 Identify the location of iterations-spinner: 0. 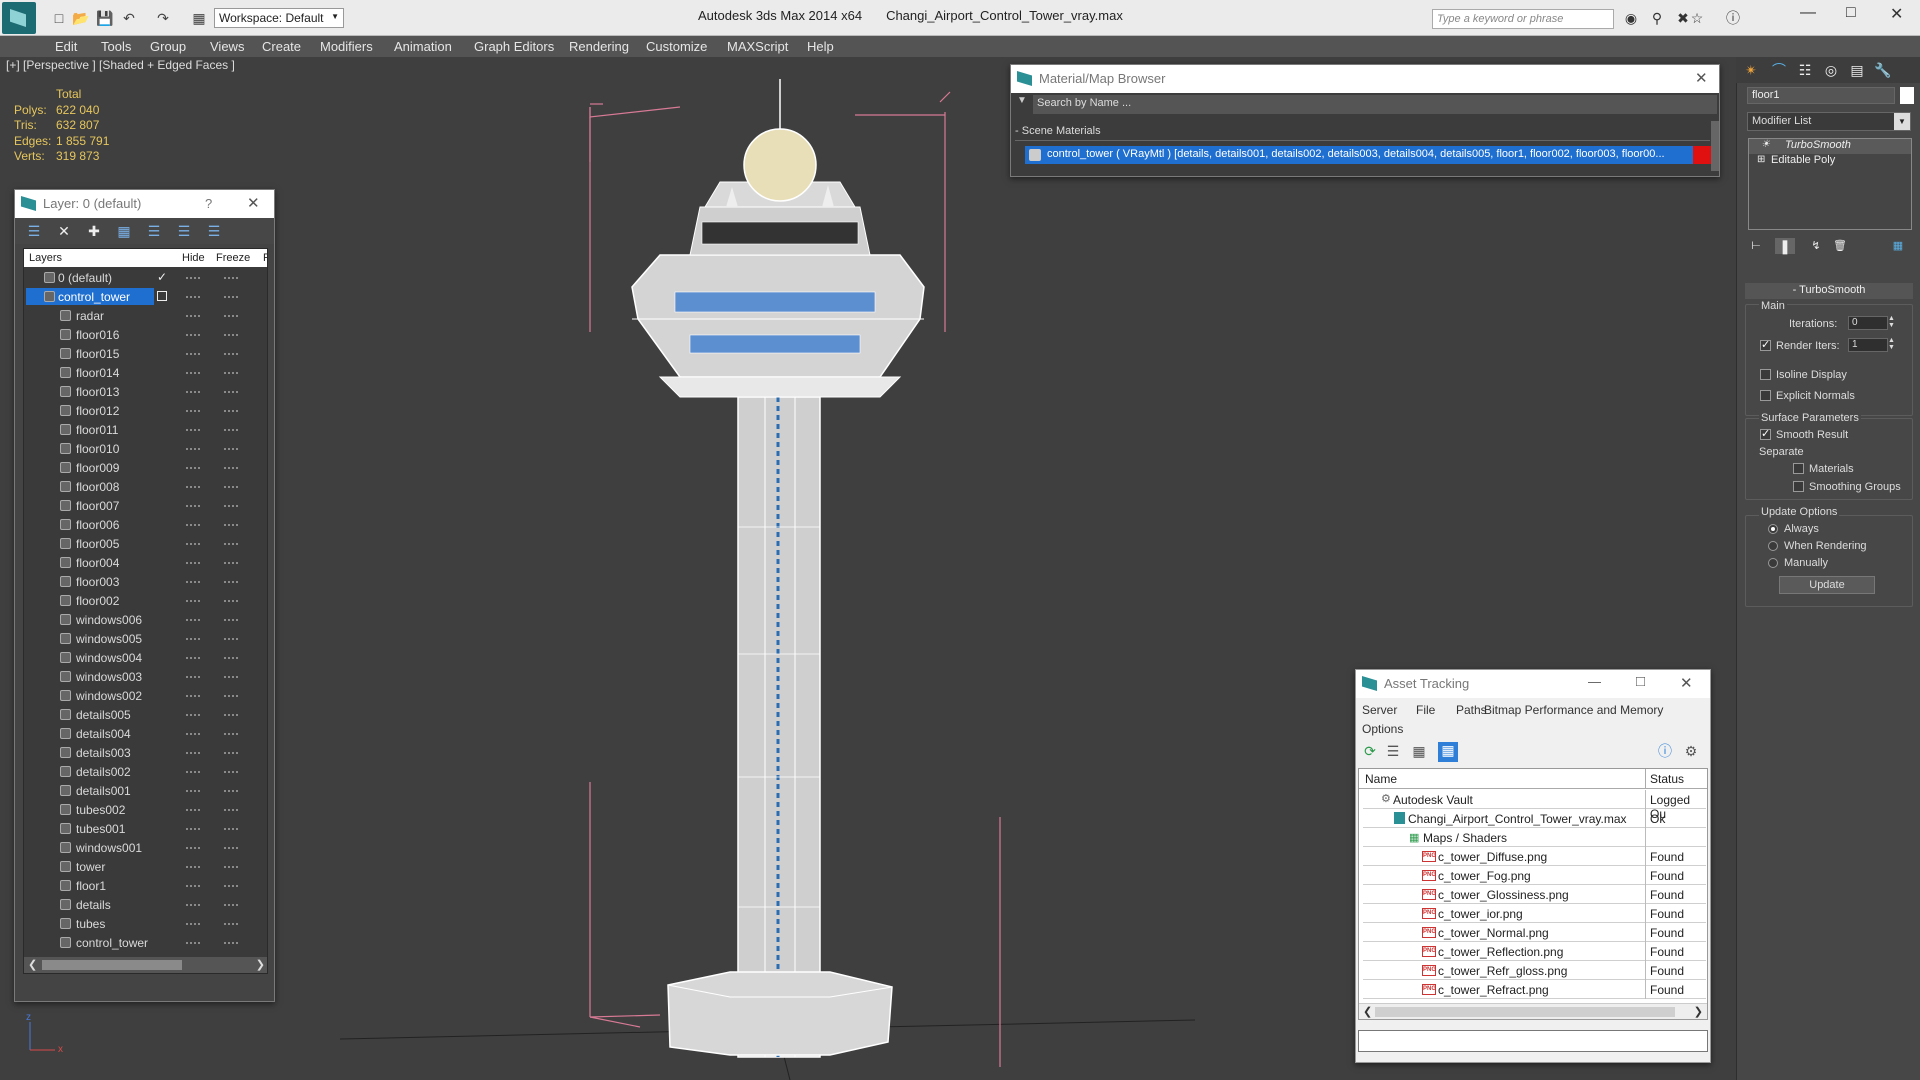
(1868, 323).